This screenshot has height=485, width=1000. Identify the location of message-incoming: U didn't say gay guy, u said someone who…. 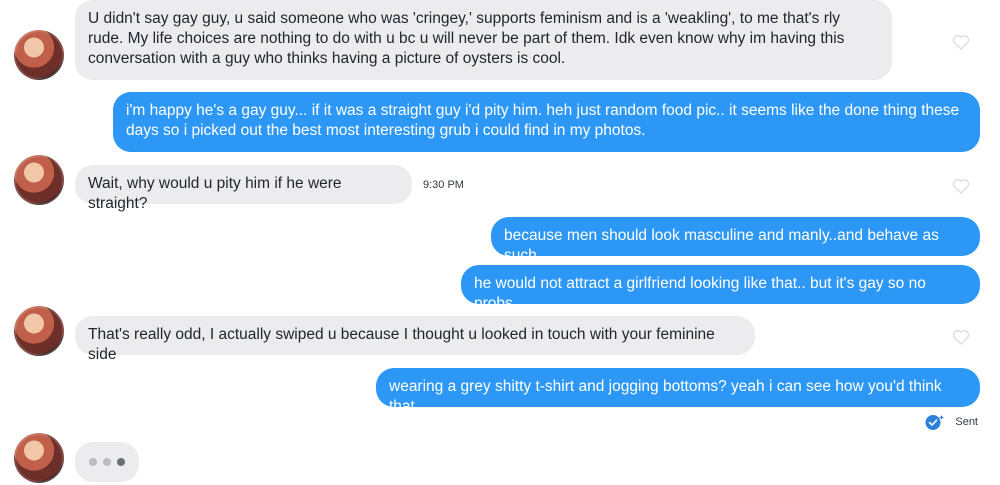
(483, 40).